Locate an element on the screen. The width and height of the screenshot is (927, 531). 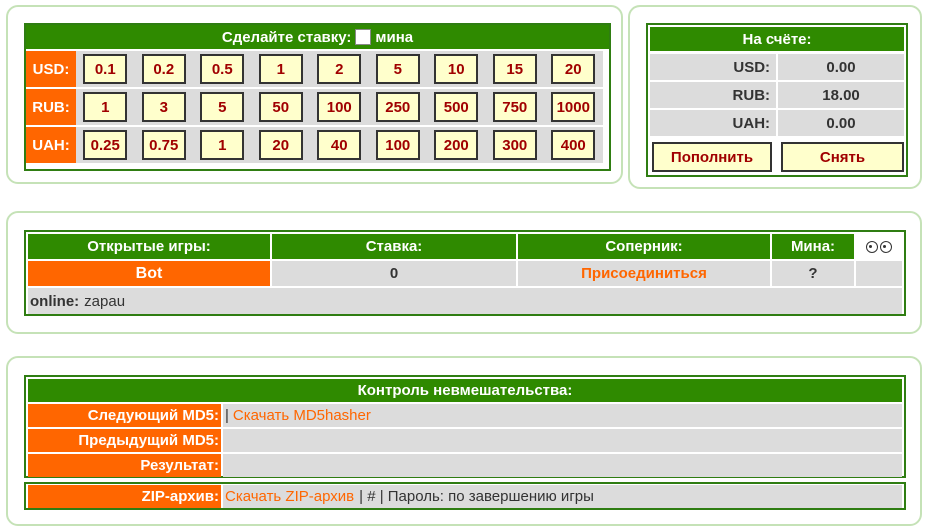
online-label: online: is located at coordinates (55, 301).